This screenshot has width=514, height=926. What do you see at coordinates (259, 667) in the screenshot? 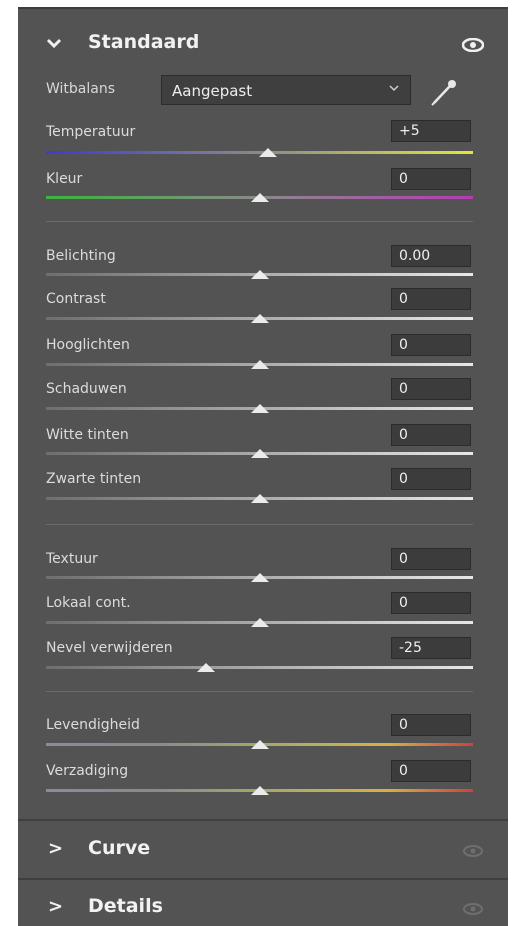
I see `nevel-verwijderen-slider-track` at bounding box center [259, 667].